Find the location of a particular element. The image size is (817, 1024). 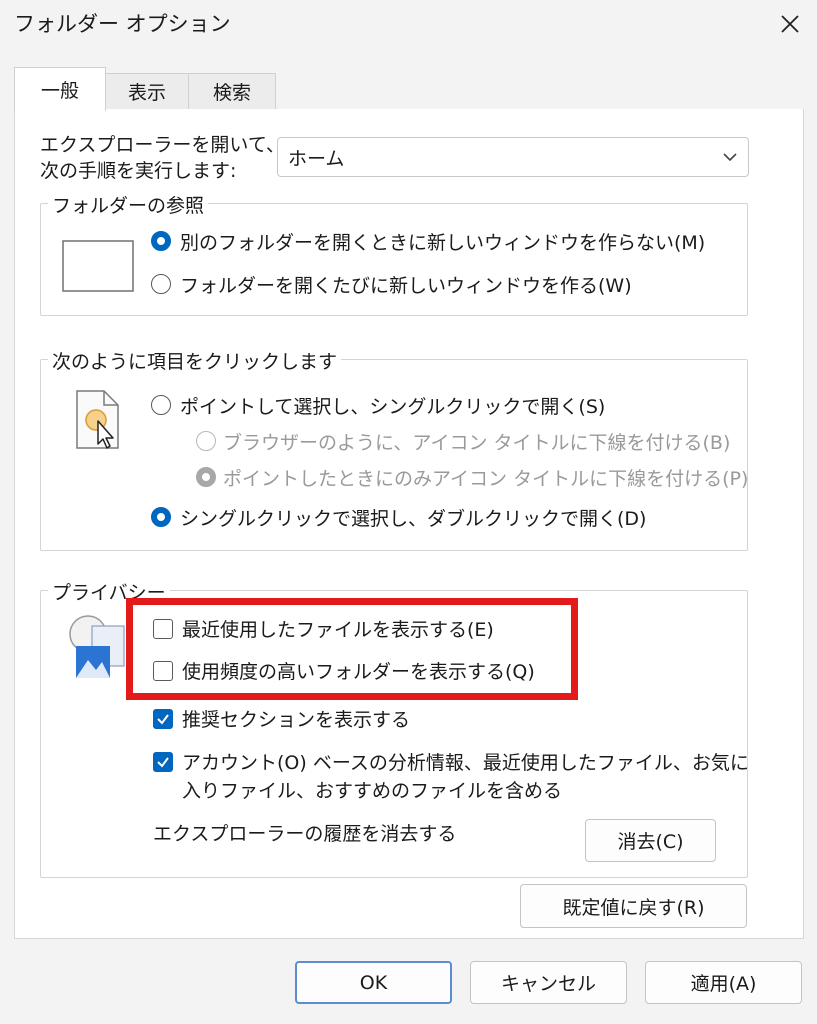

radio-new-window is located at coordinates (161, 284).